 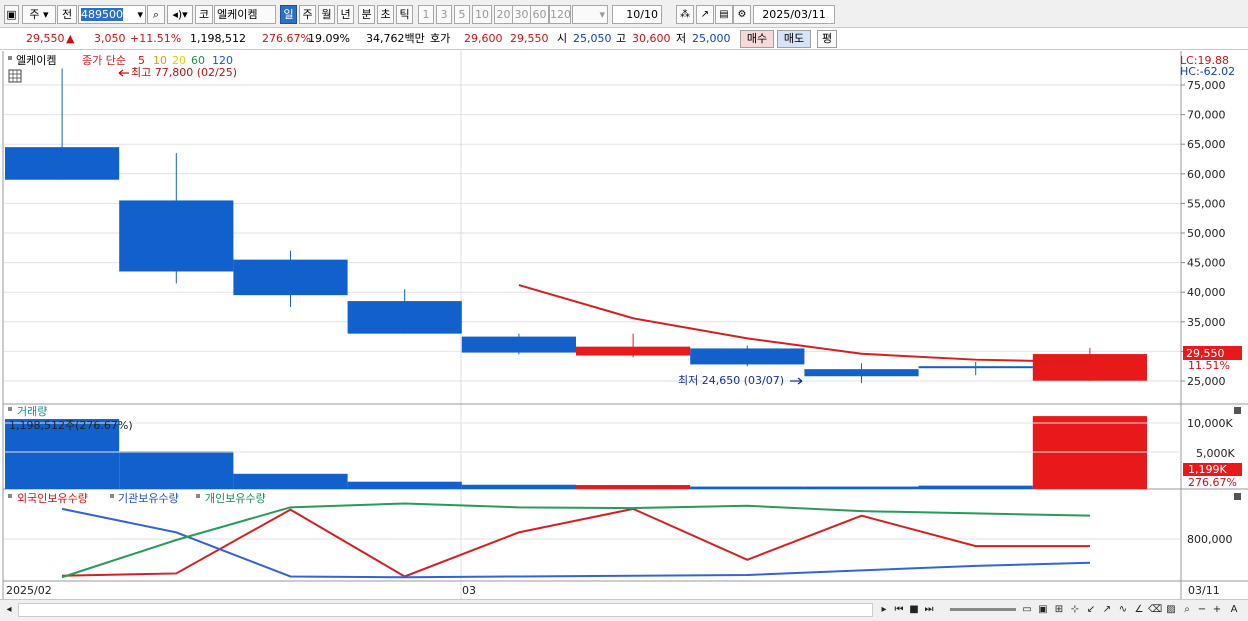 What do you see at coordinates (794, 39) in the screenshot?
I see `sell-button: 매도` at bounding box center [794, 39].